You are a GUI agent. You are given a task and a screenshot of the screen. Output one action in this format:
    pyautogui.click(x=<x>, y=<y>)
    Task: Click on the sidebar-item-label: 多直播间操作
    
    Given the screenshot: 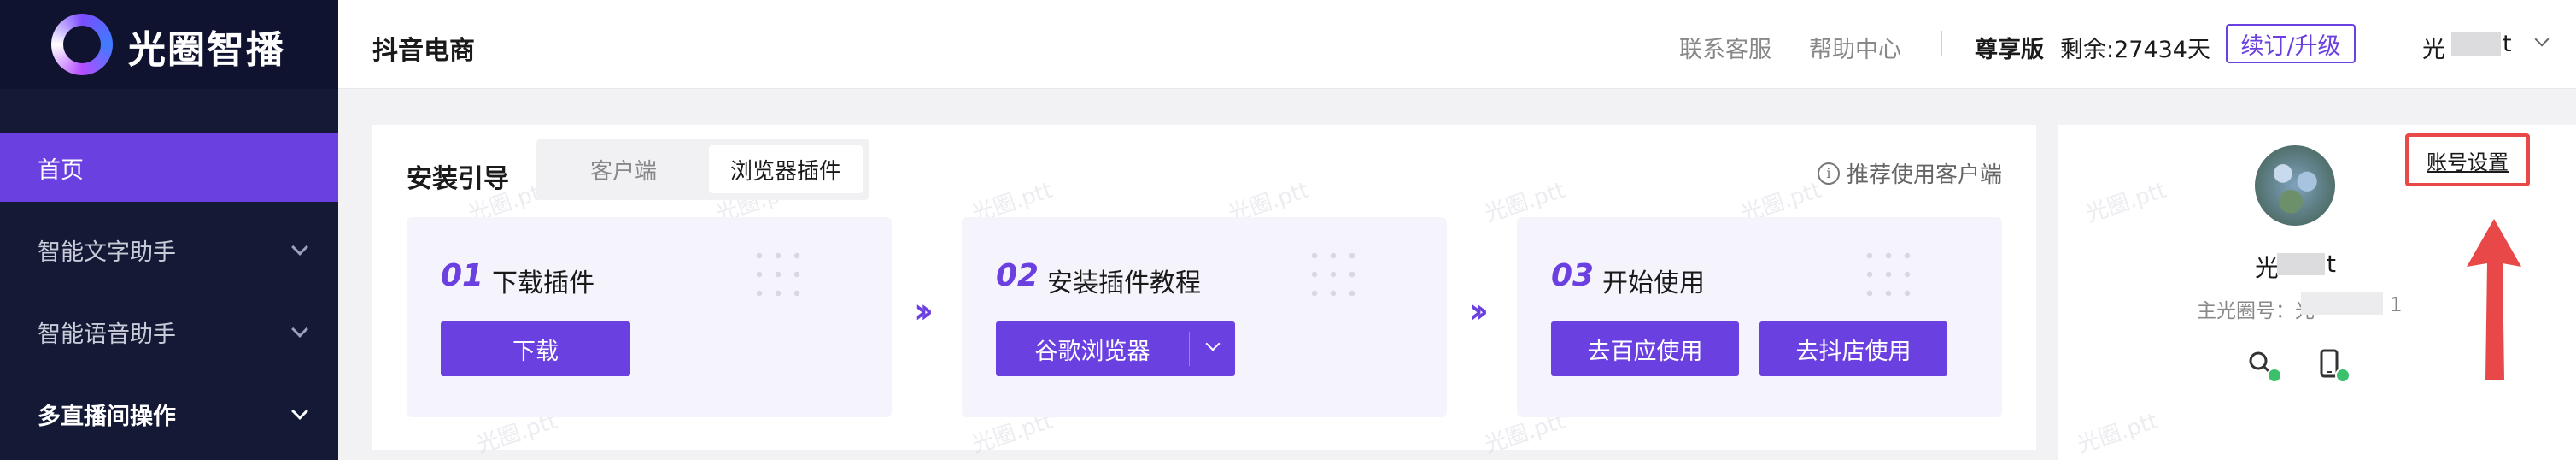 What is the action you would take?
    pyautogui.click(x=107, y=416)
    